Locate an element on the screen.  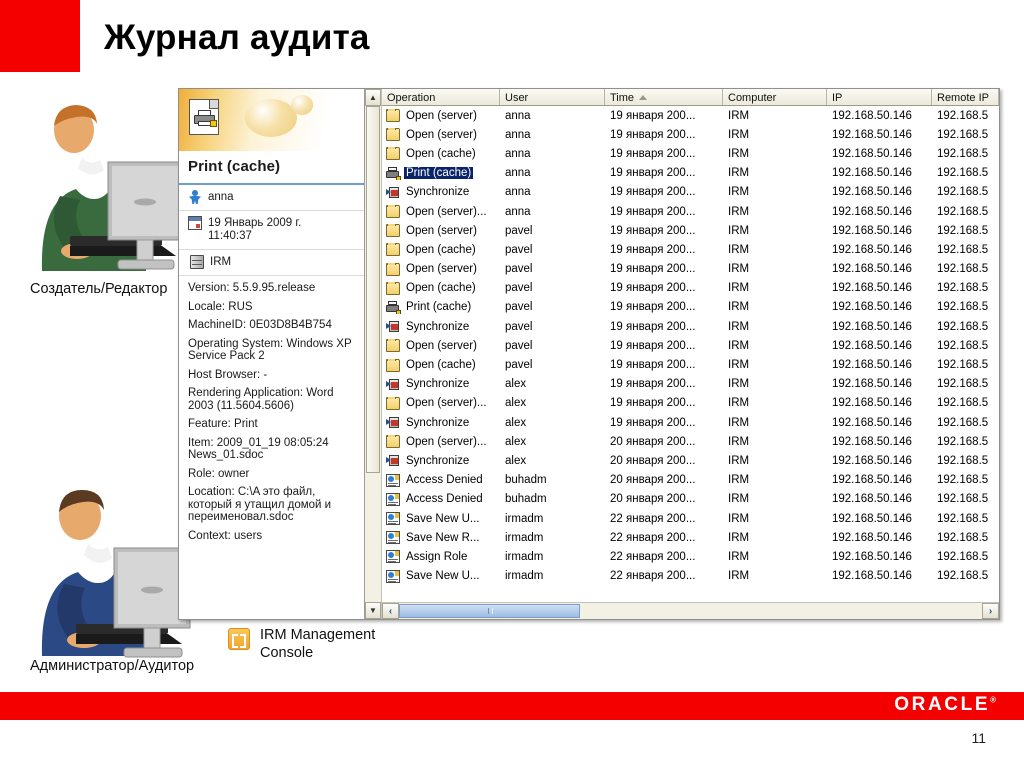
horizontal-scroll-thumb is located at coordinates (489, 611).